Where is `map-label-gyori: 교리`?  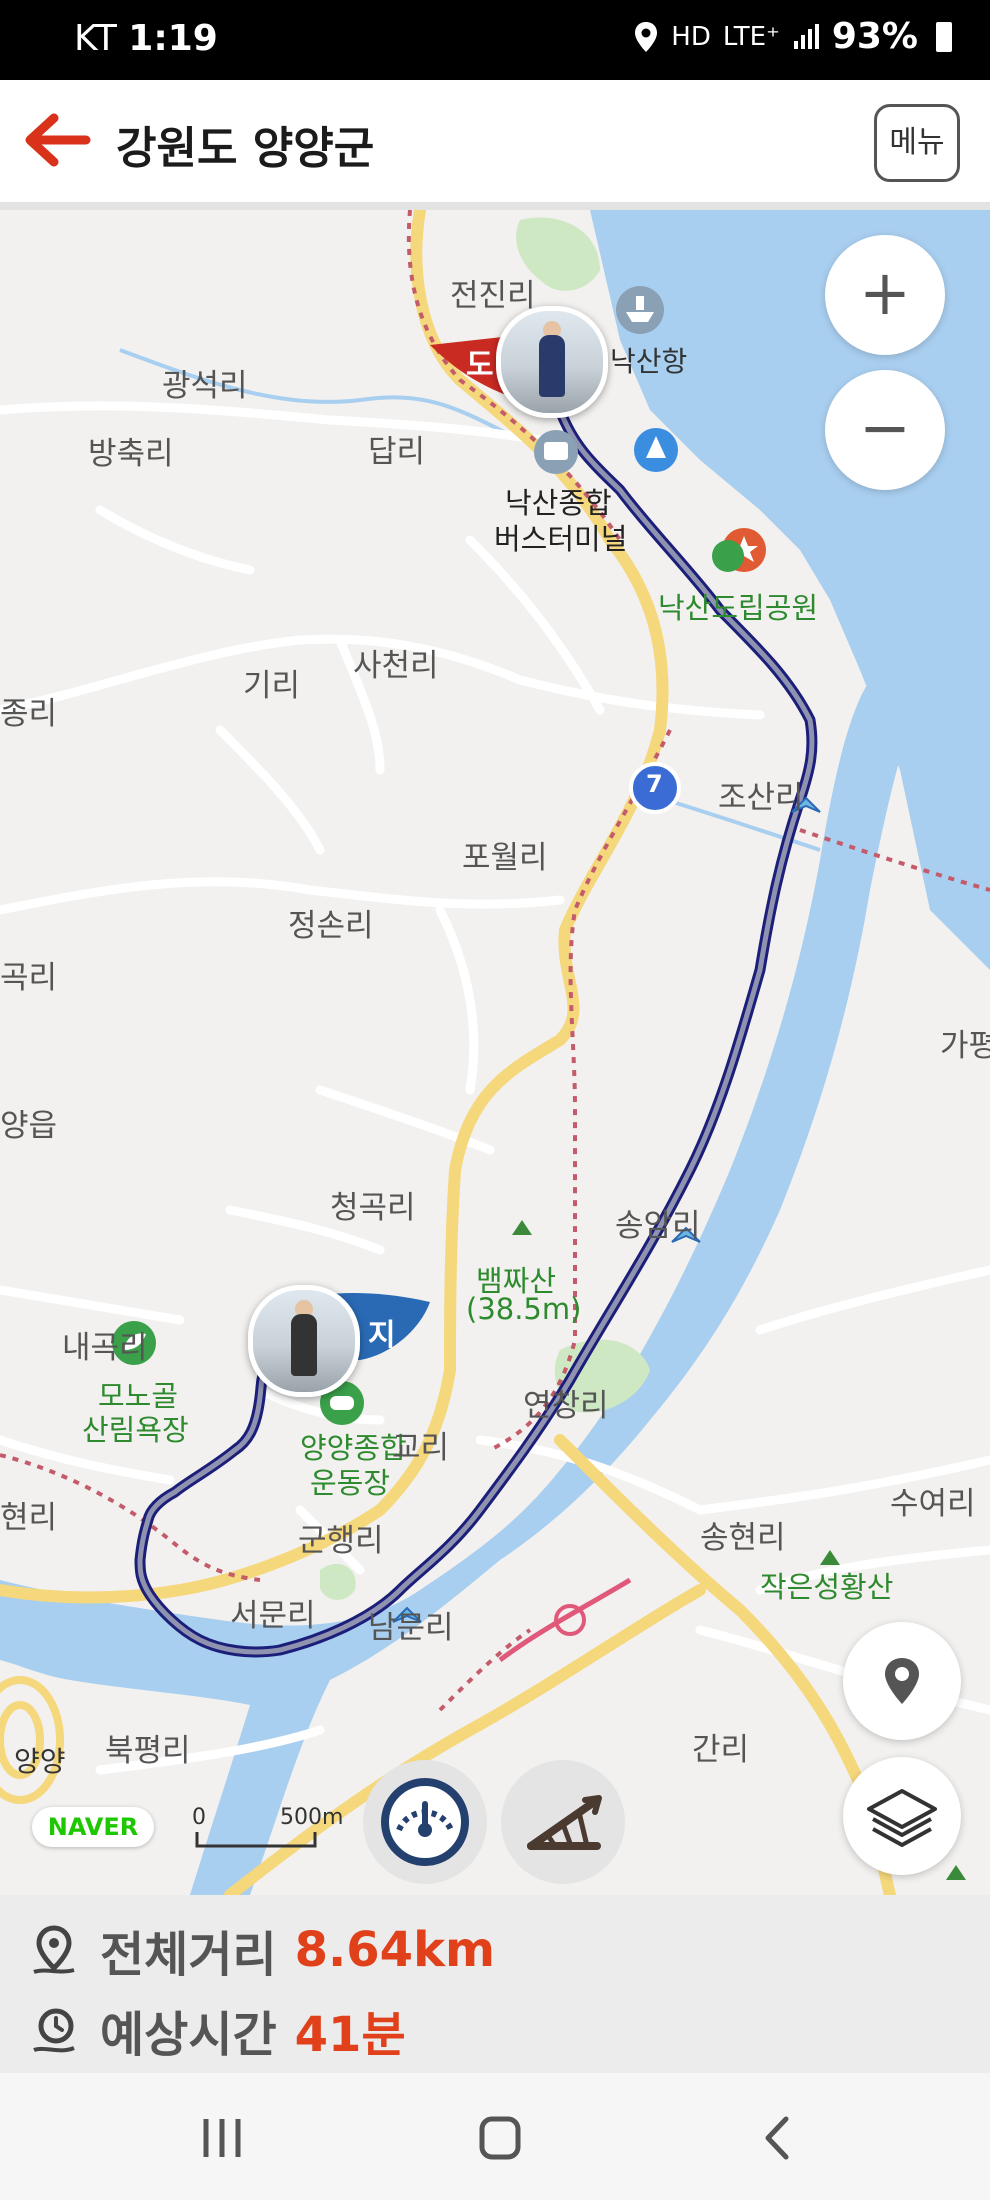 map-label-gyori: 교리 is located at coordinates (421, 1448).